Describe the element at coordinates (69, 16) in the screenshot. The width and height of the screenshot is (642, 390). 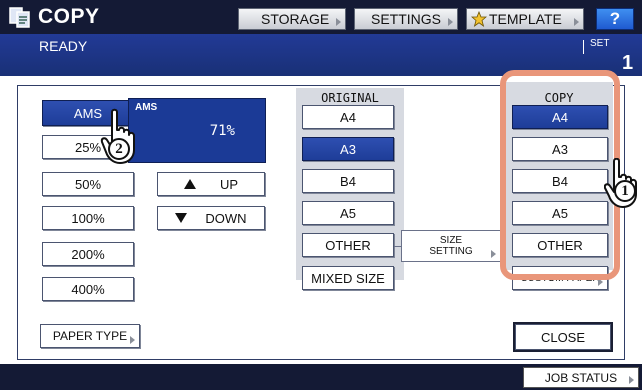
I see `app-title: COPY` at that location.